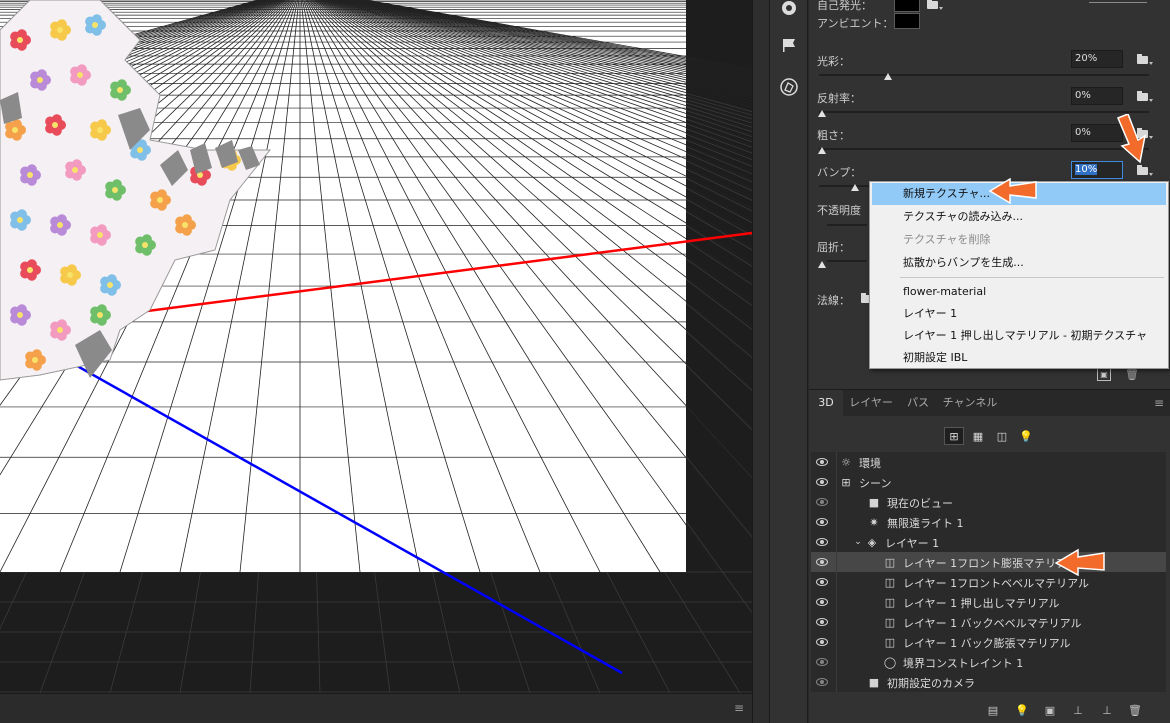  What do you see at coordinates (981, 603) in the screenshot?
I see `tree-label: レイヤー 1 押し出しマテリアル` at bounding box center [981, 603].